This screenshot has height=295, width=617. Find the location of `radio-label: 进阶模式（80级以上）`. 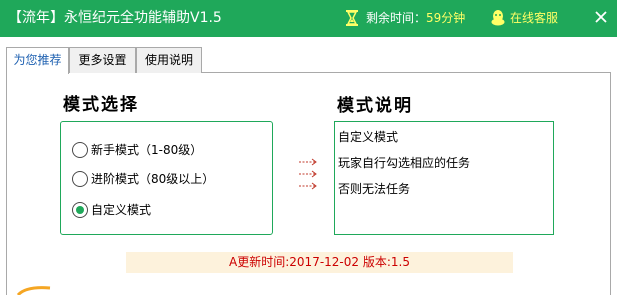

radio-label: 进阶模式（80级以上） is located at coordinates (153, 179).